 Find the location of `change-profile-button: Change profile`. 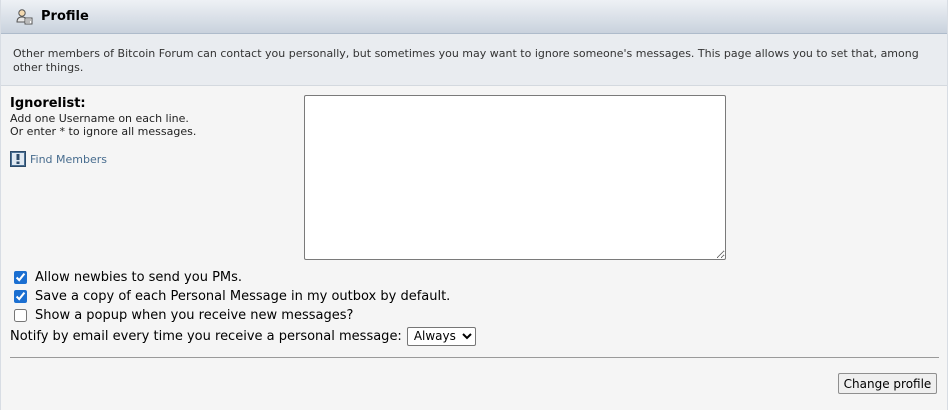

change-profile-button: Change profile is located at coordinates (887, 383).